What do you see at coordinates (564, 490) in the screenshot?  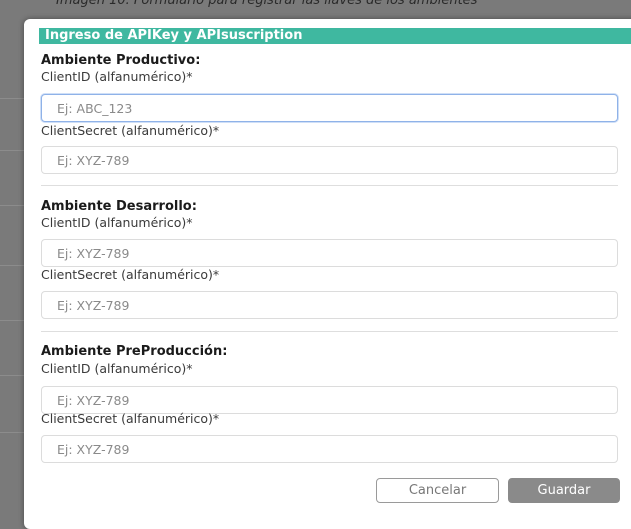 I see `save-button: Guardar` at bounding box center [564, 490].